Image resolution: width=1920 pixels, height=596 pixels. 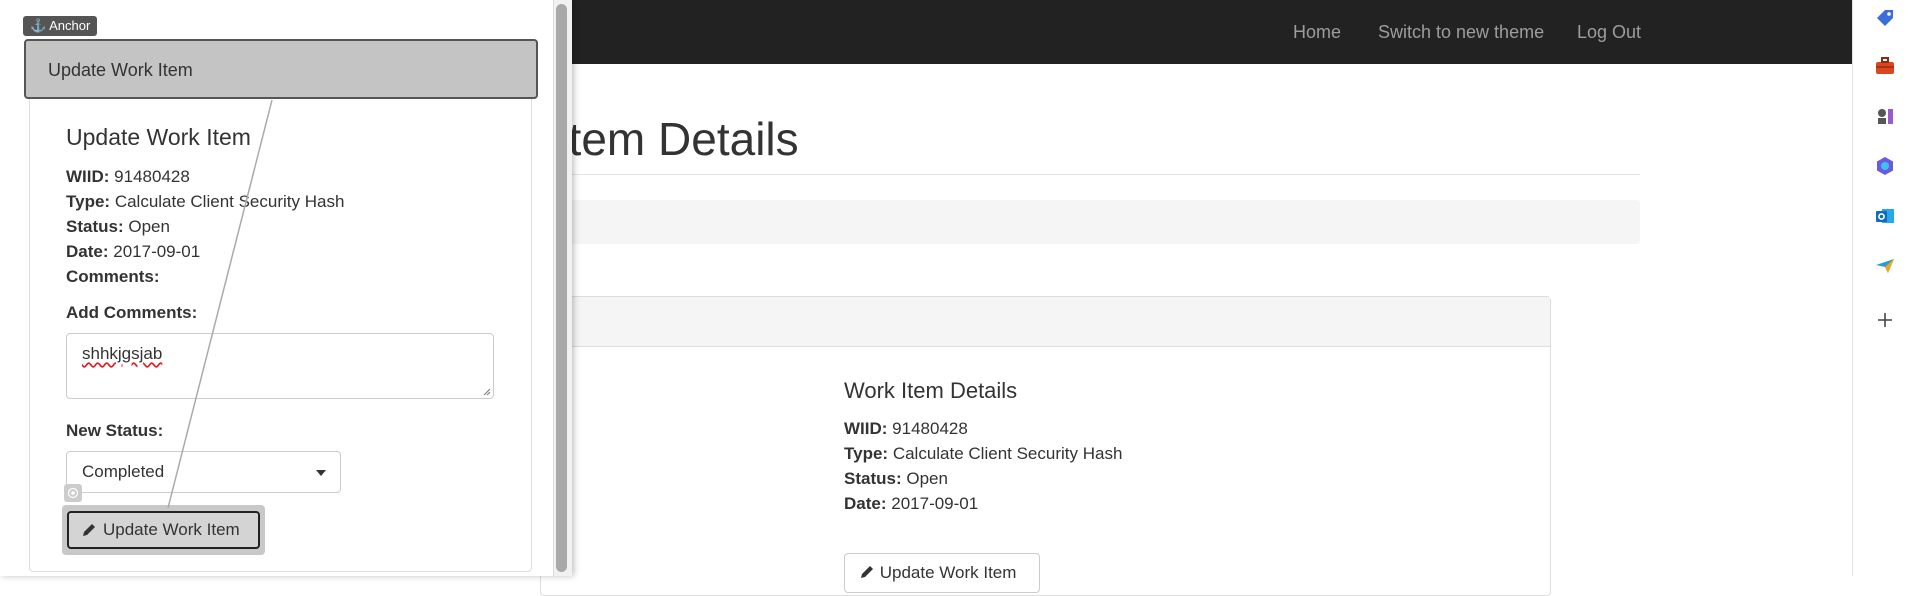 What do you see at coordinates (1461, 32) in the screenshot?
I see `nav-switch-theme-link: Switch to new theme` at bounding box center [1461, 32].